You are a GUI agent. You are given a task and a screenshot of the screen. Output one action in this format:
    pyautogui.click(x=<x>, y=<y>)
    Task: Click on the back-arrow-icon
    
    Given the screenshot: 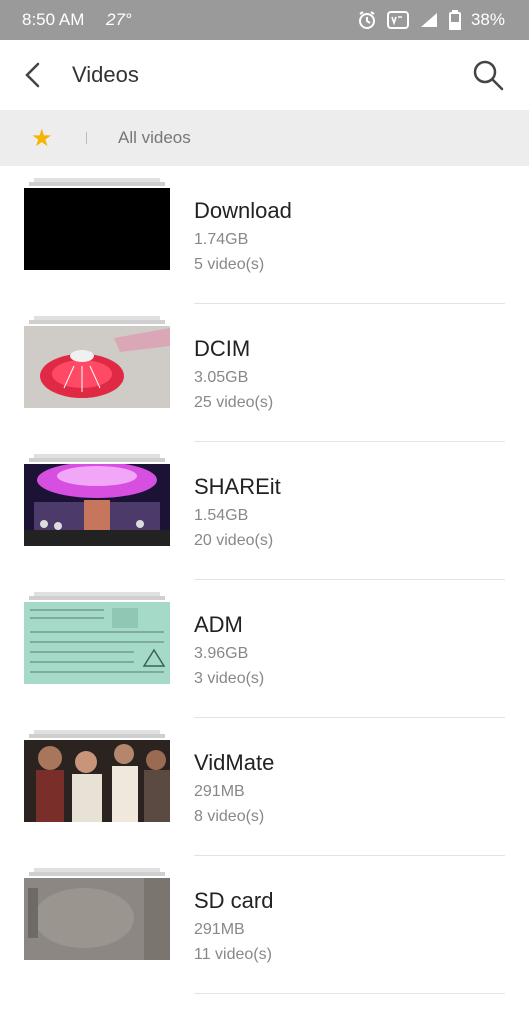 What is the action you would take?
    pyautogui.click(x=35, y=75)
    